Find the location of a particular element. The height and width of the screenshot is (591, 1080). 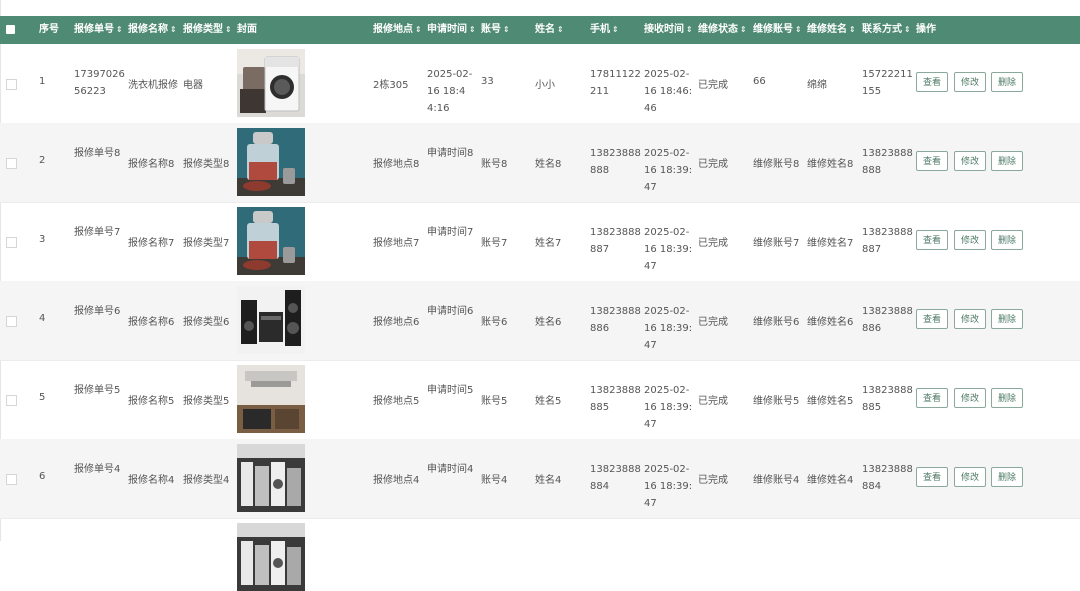

cell-location: 报修地点5 is located at coordinates (396, 401).